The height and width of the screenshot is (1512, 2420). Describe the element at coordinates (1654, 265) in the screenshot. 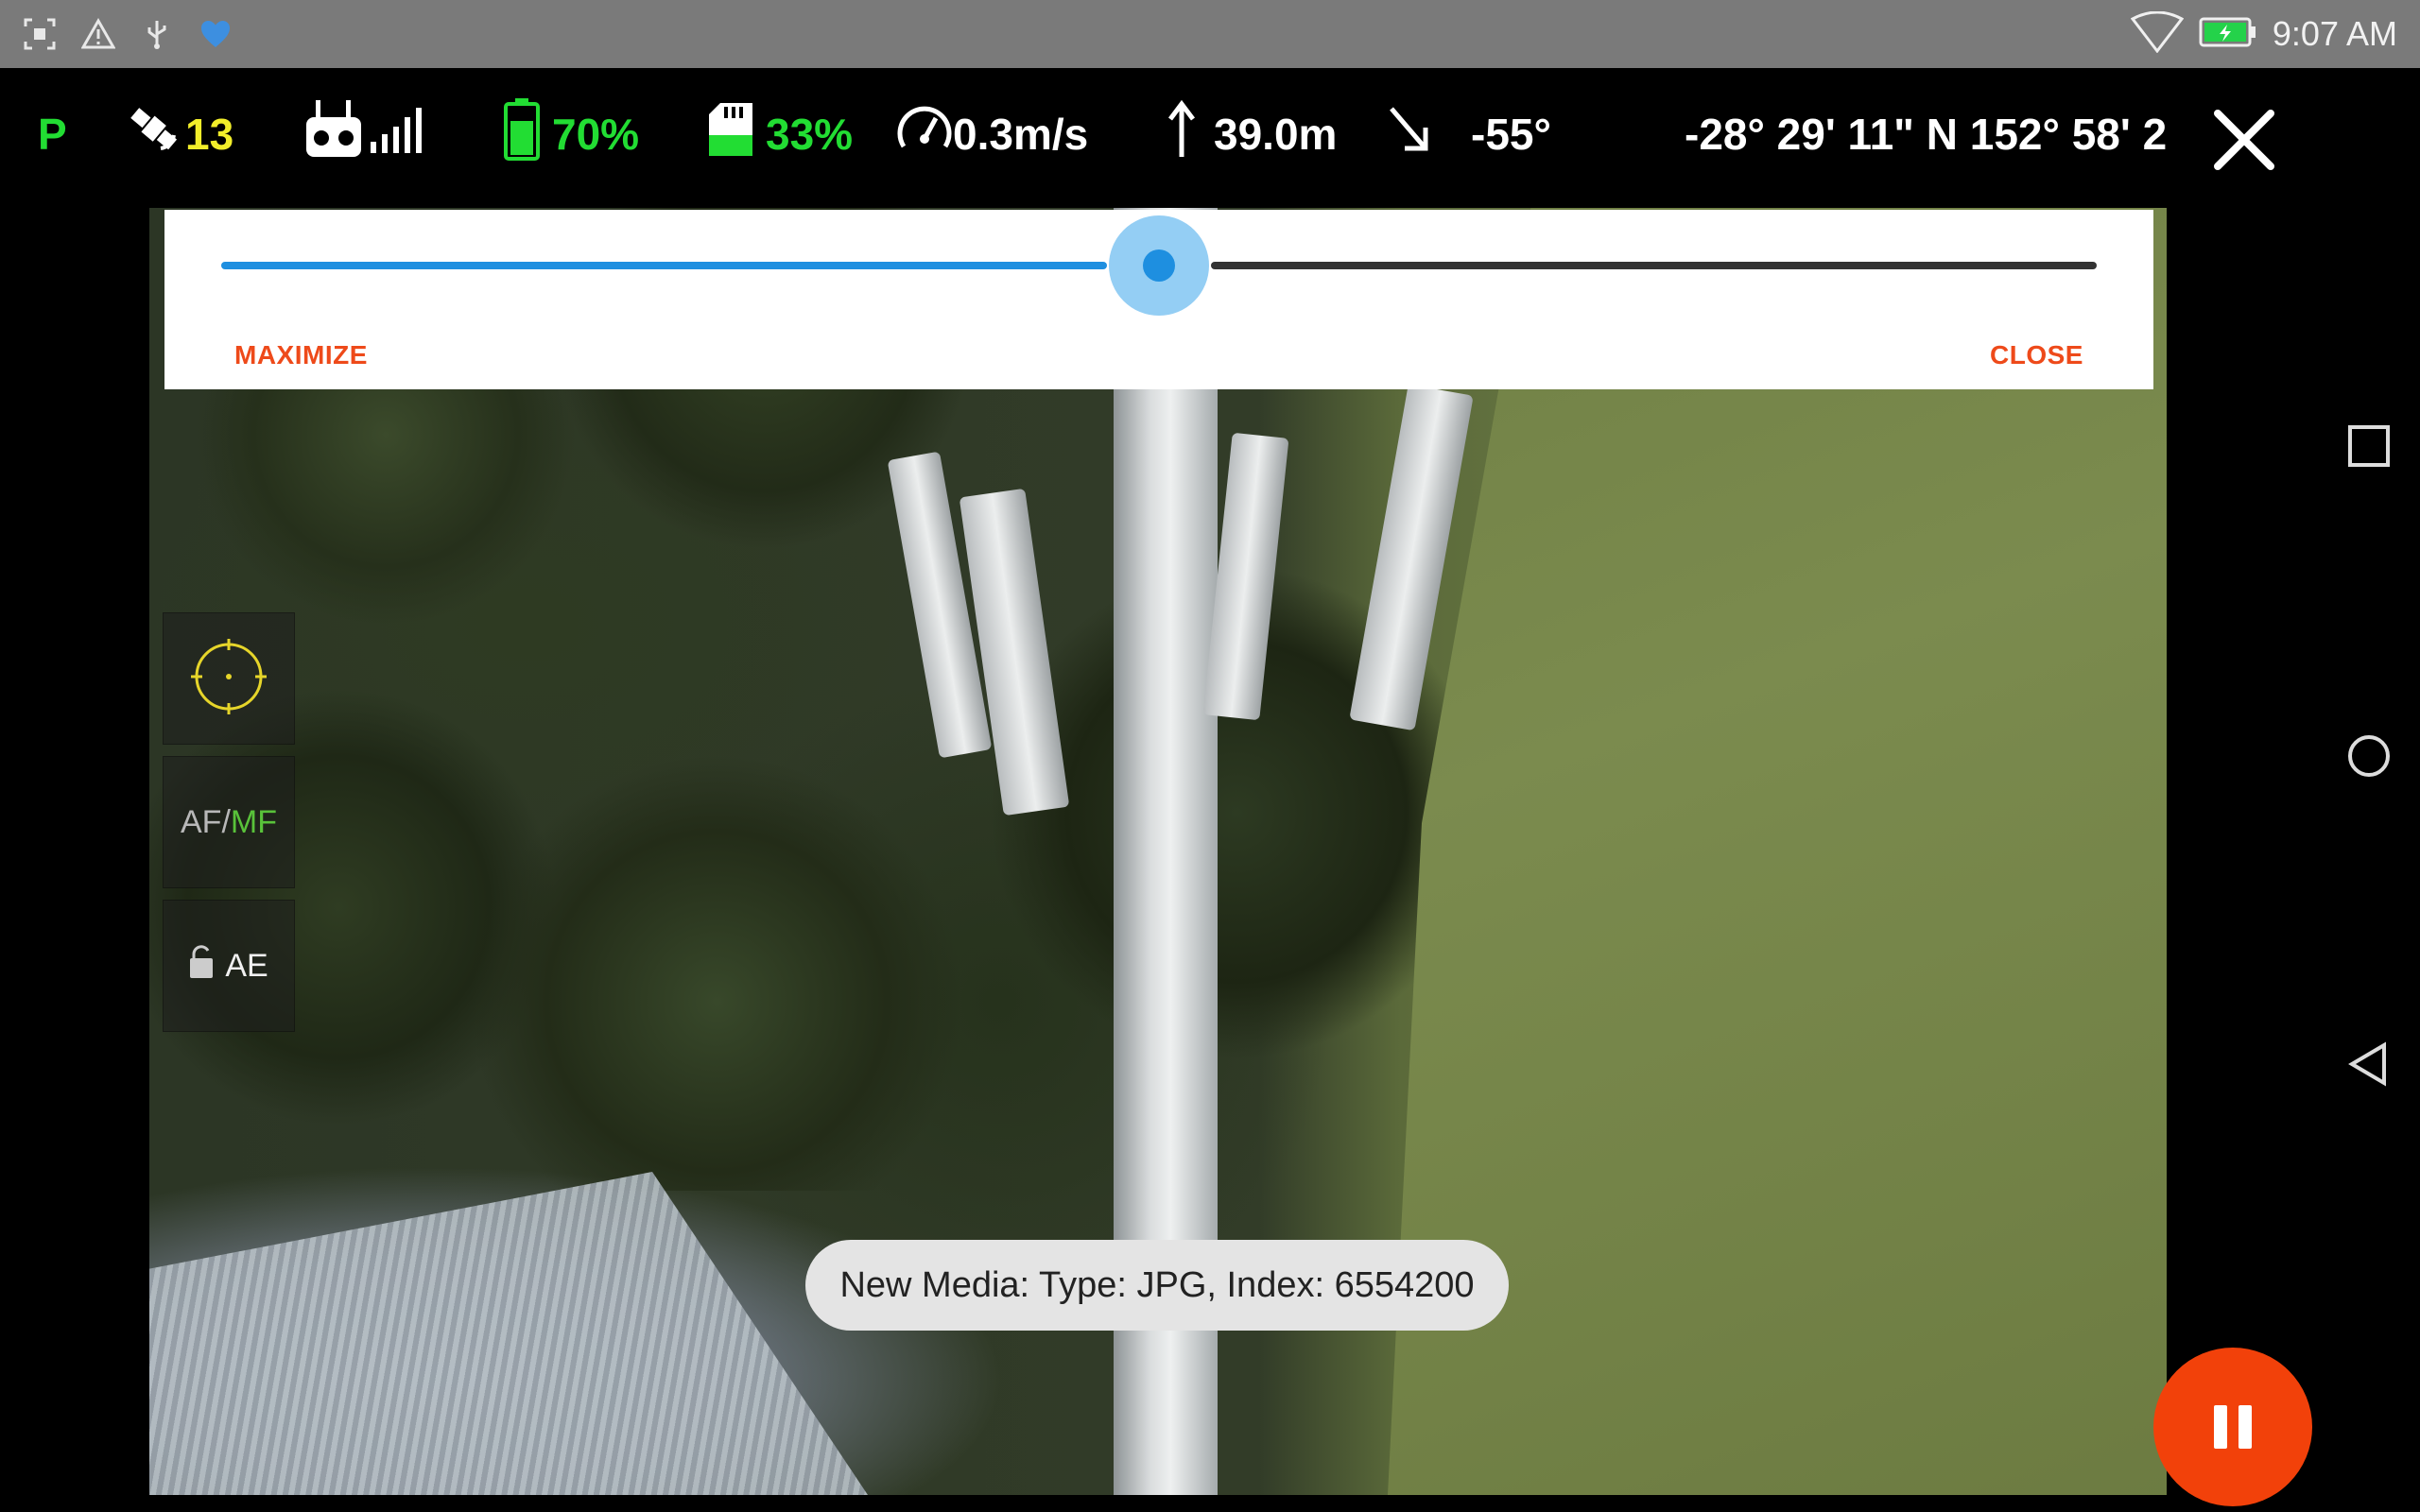

I see `zoom-slider-track-empty` at that location.